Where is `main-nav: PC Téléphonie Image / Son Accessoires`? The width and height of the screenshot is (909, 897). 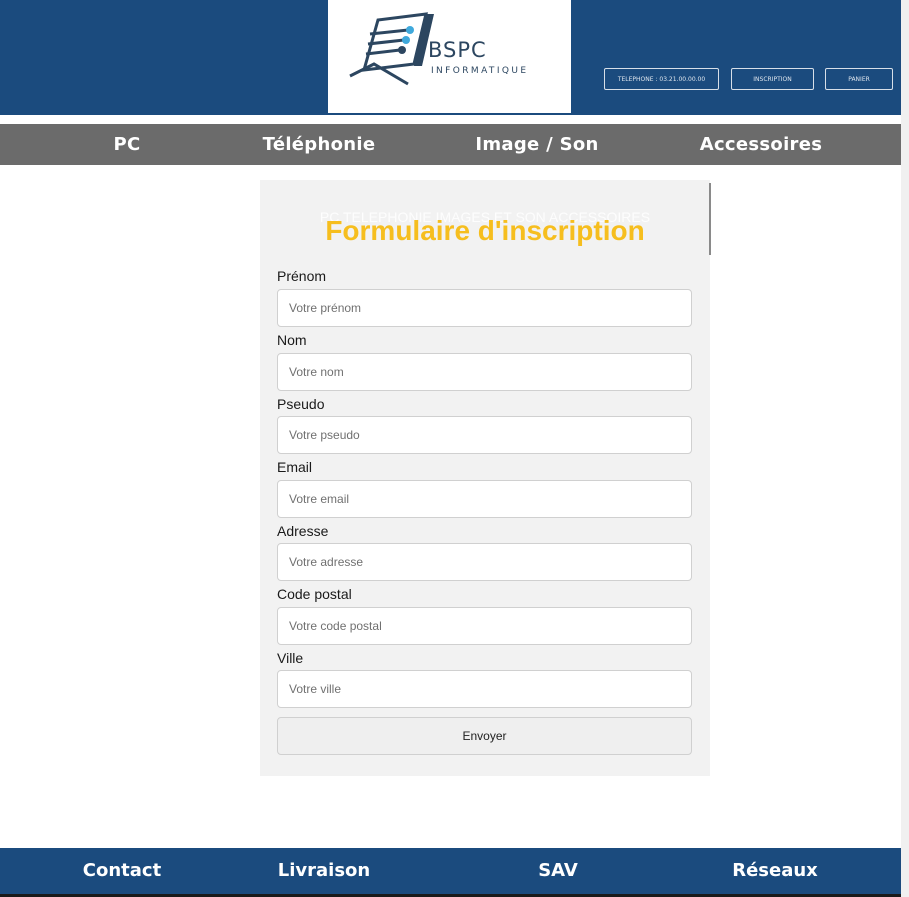
main-nav: PC Téléphonie Image / Son Accessoires is located at coordinates (450, 144).